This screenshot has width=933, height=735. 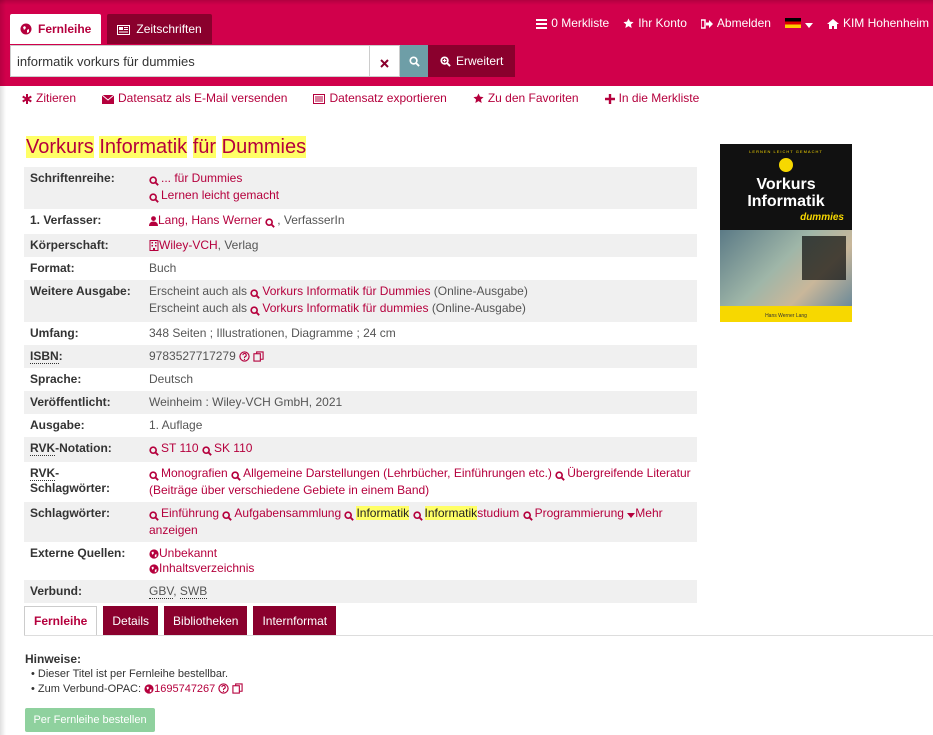 What do you see at coordinates (49, 98) in the screenshot?
I see `cite-action: Zitieren` at bounding box center [49, 98].